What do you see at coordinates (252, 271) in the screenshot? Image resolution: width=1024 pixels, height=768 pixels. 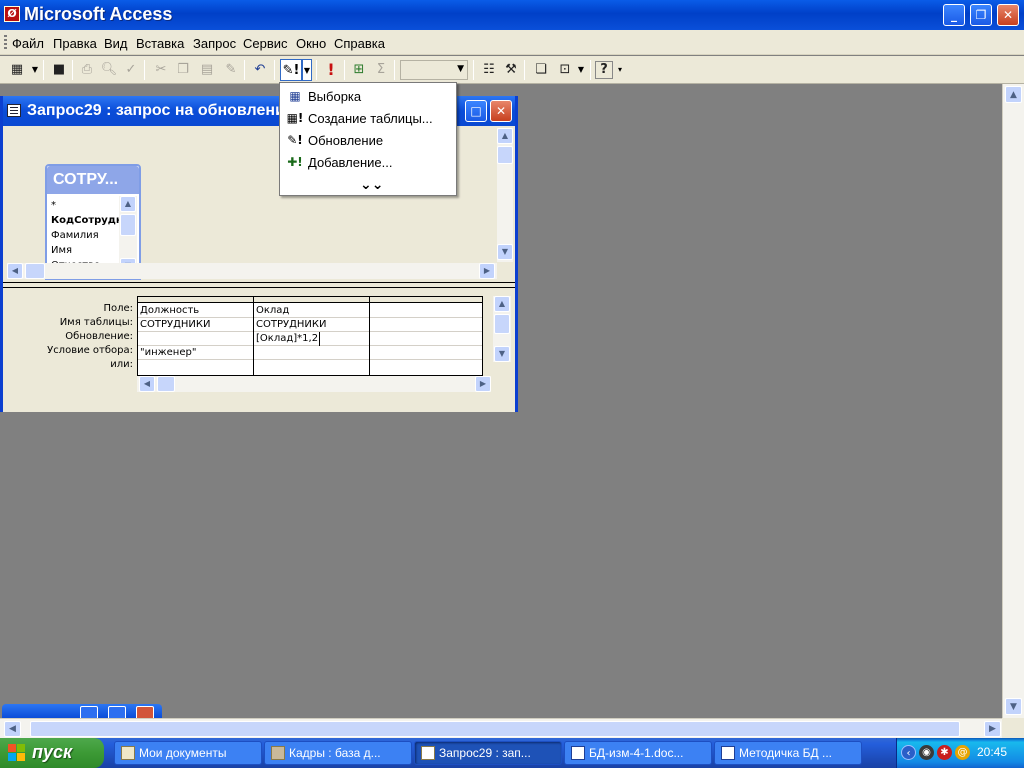 I see `table-pane-horizontal-scrollbar: ◀ ▶` at bounding box center [252, 271].